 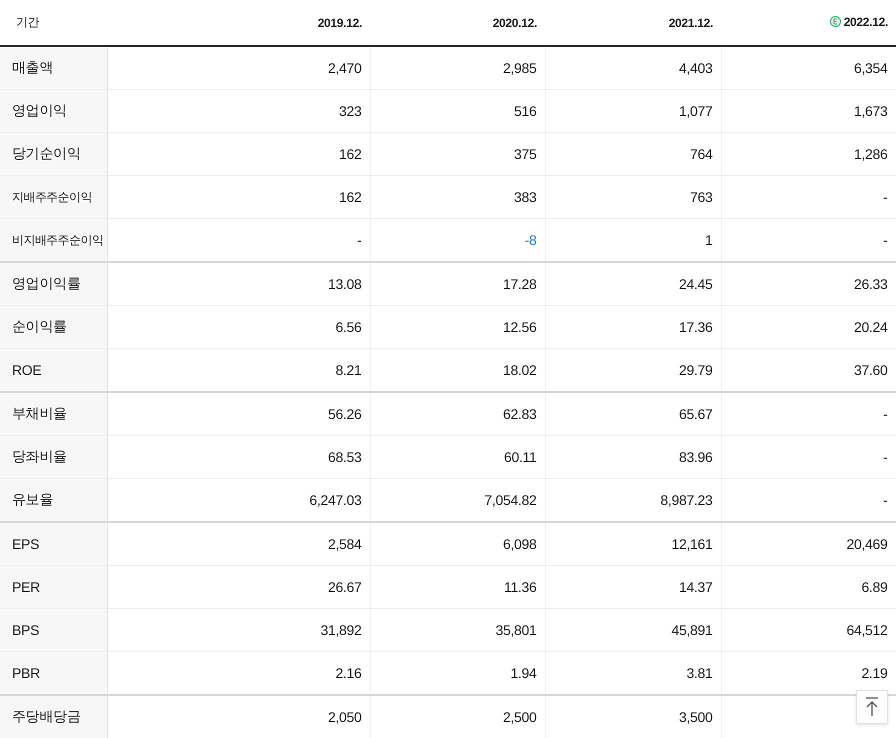 What do you see at coordinates (238, 284) in the screenshot?
I see `table-cell: 13.08` at bounding box center [238, 284].